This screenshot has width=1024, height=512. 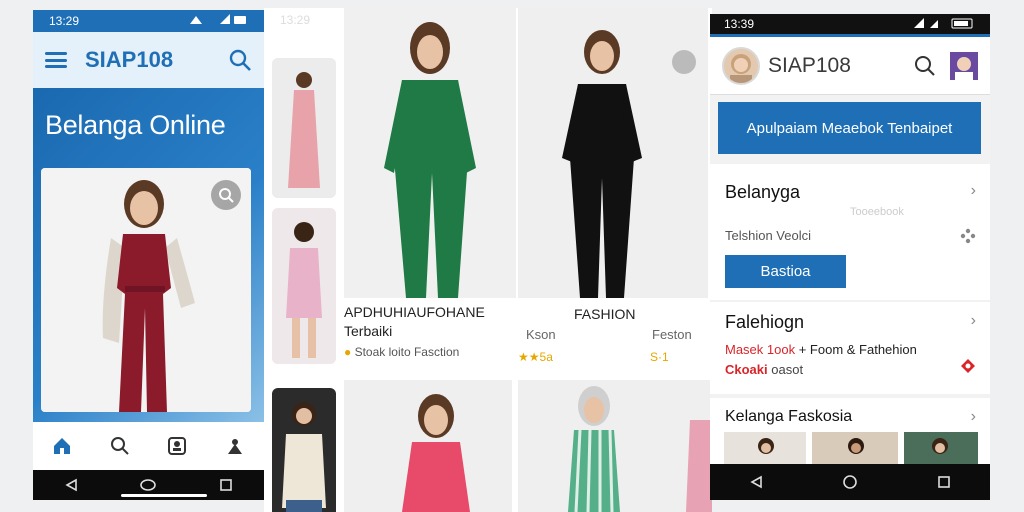 I want to click on featured-product-card, so click(x=146, y=290).